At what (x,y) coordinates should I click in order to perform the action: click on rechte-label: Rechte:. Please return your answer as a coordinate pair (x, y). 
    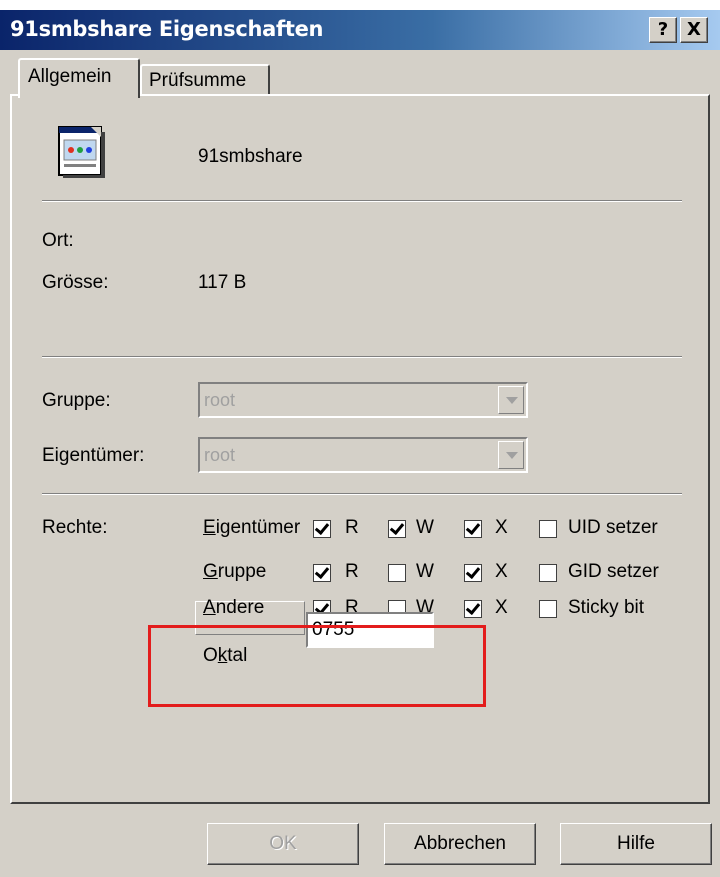
    Looking at the image, I should click on (75, 527).